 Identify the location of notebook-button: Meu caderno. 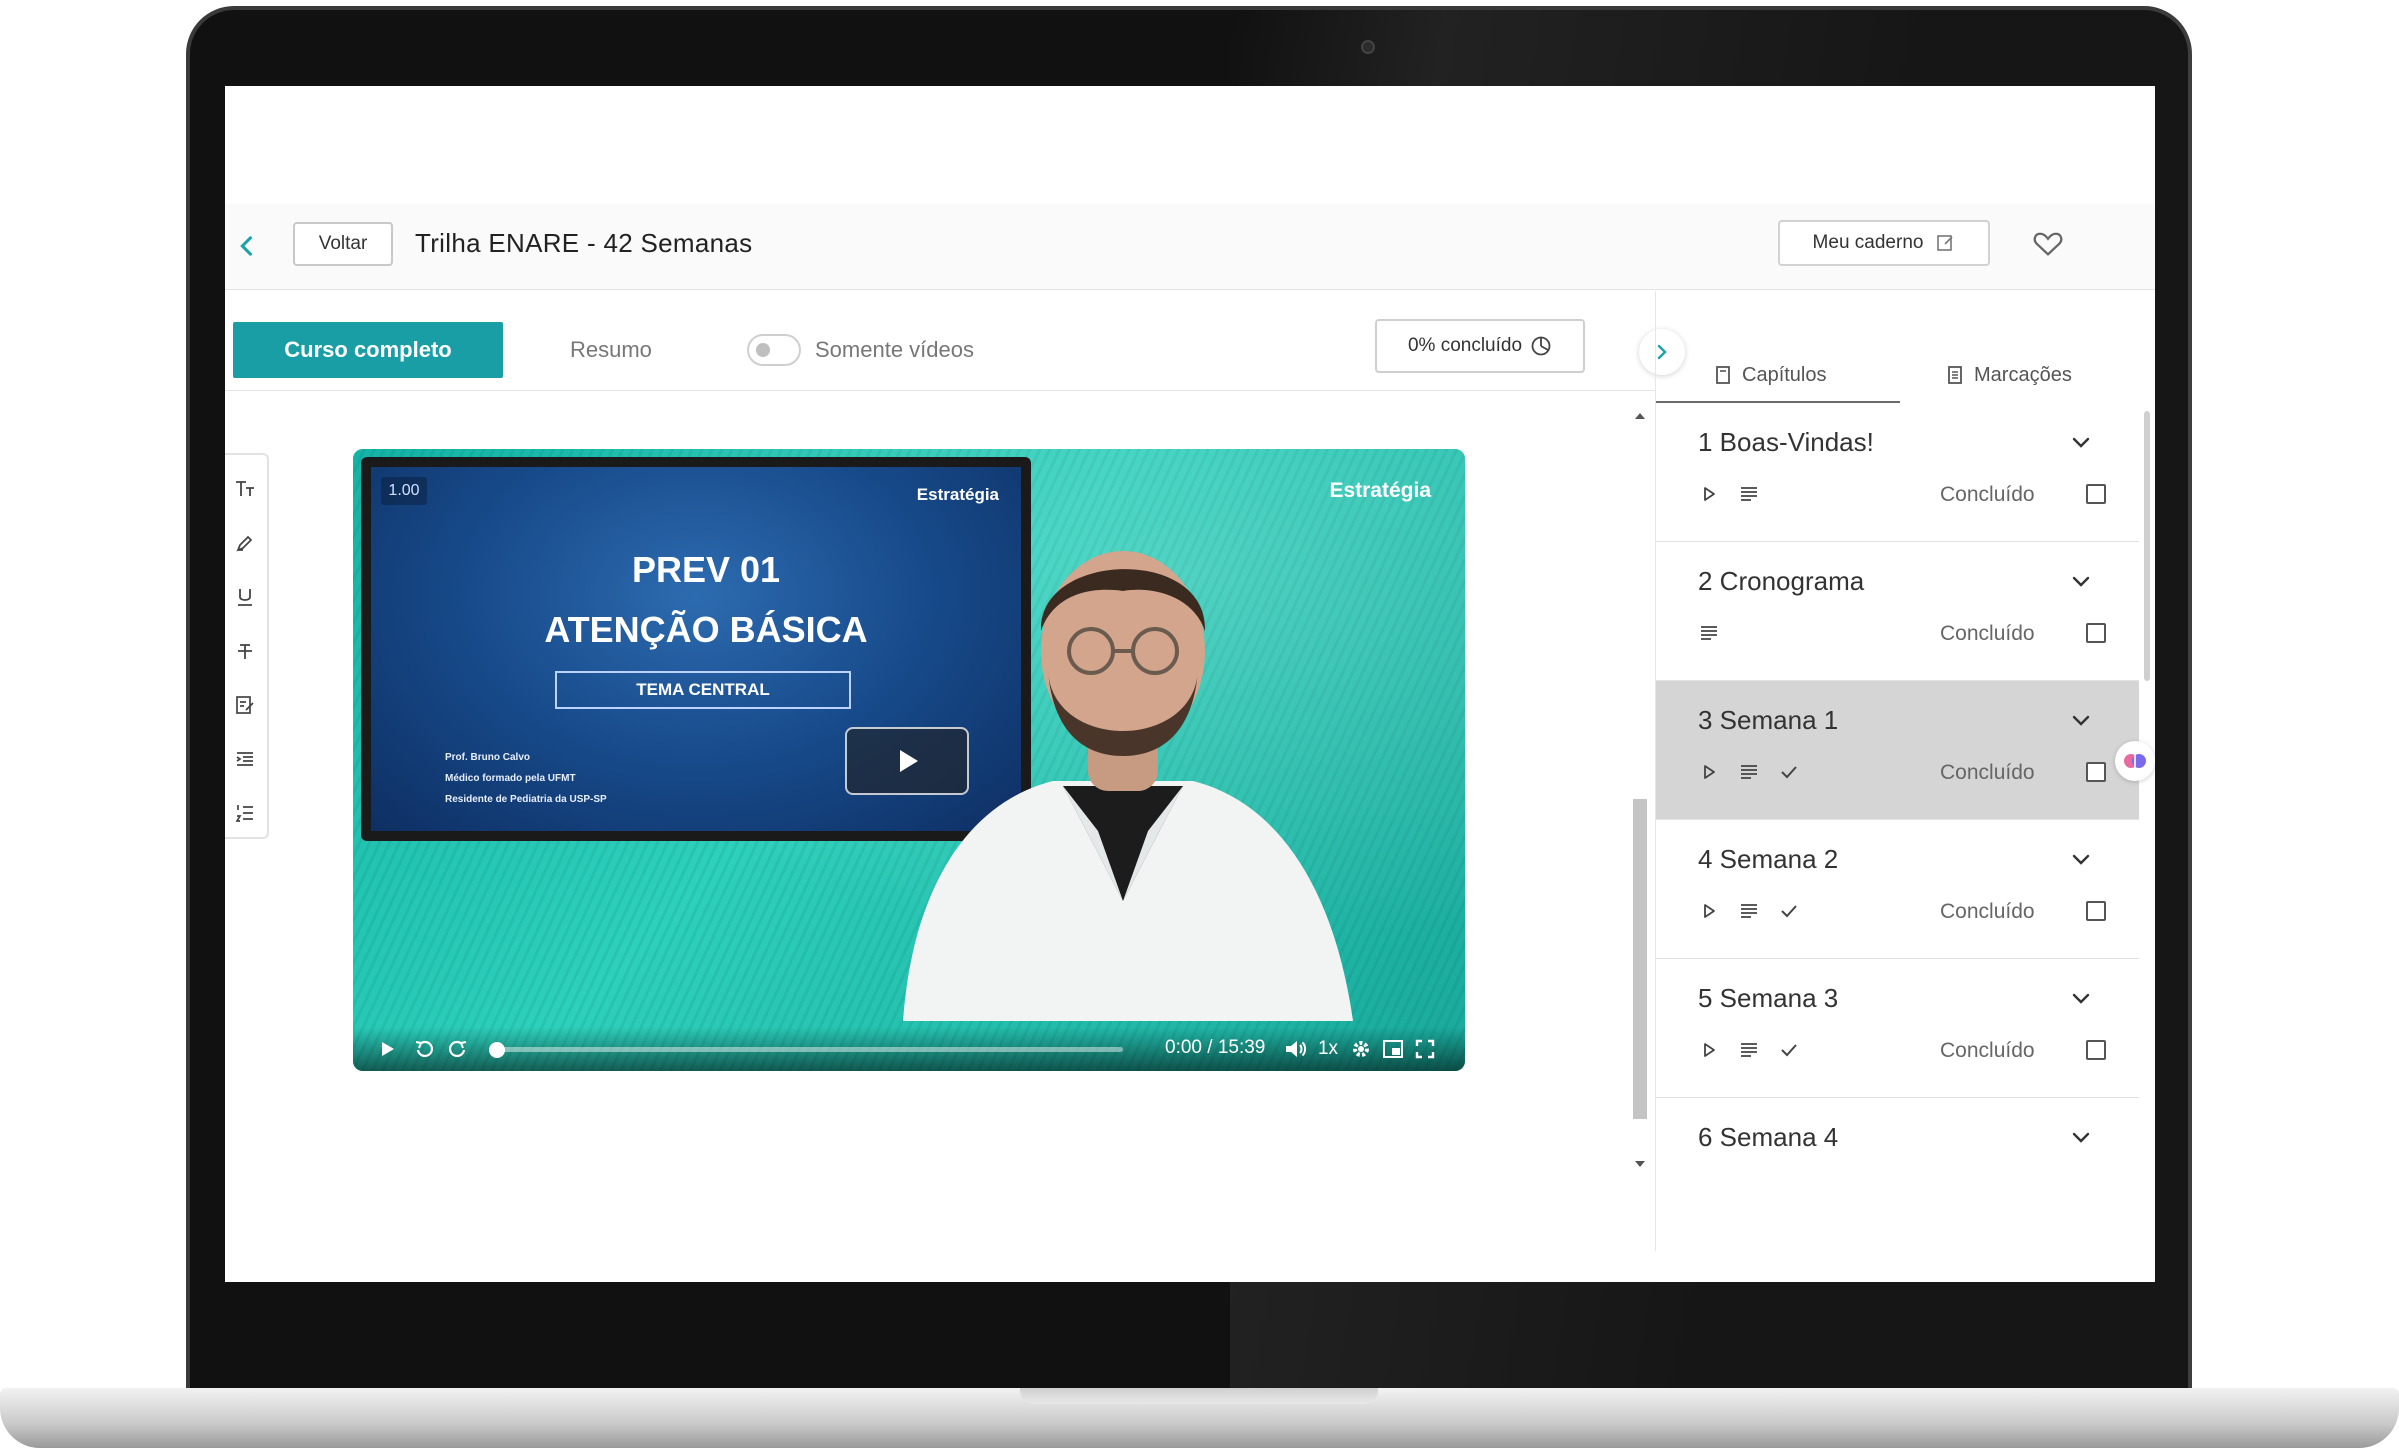
(1884, 243).